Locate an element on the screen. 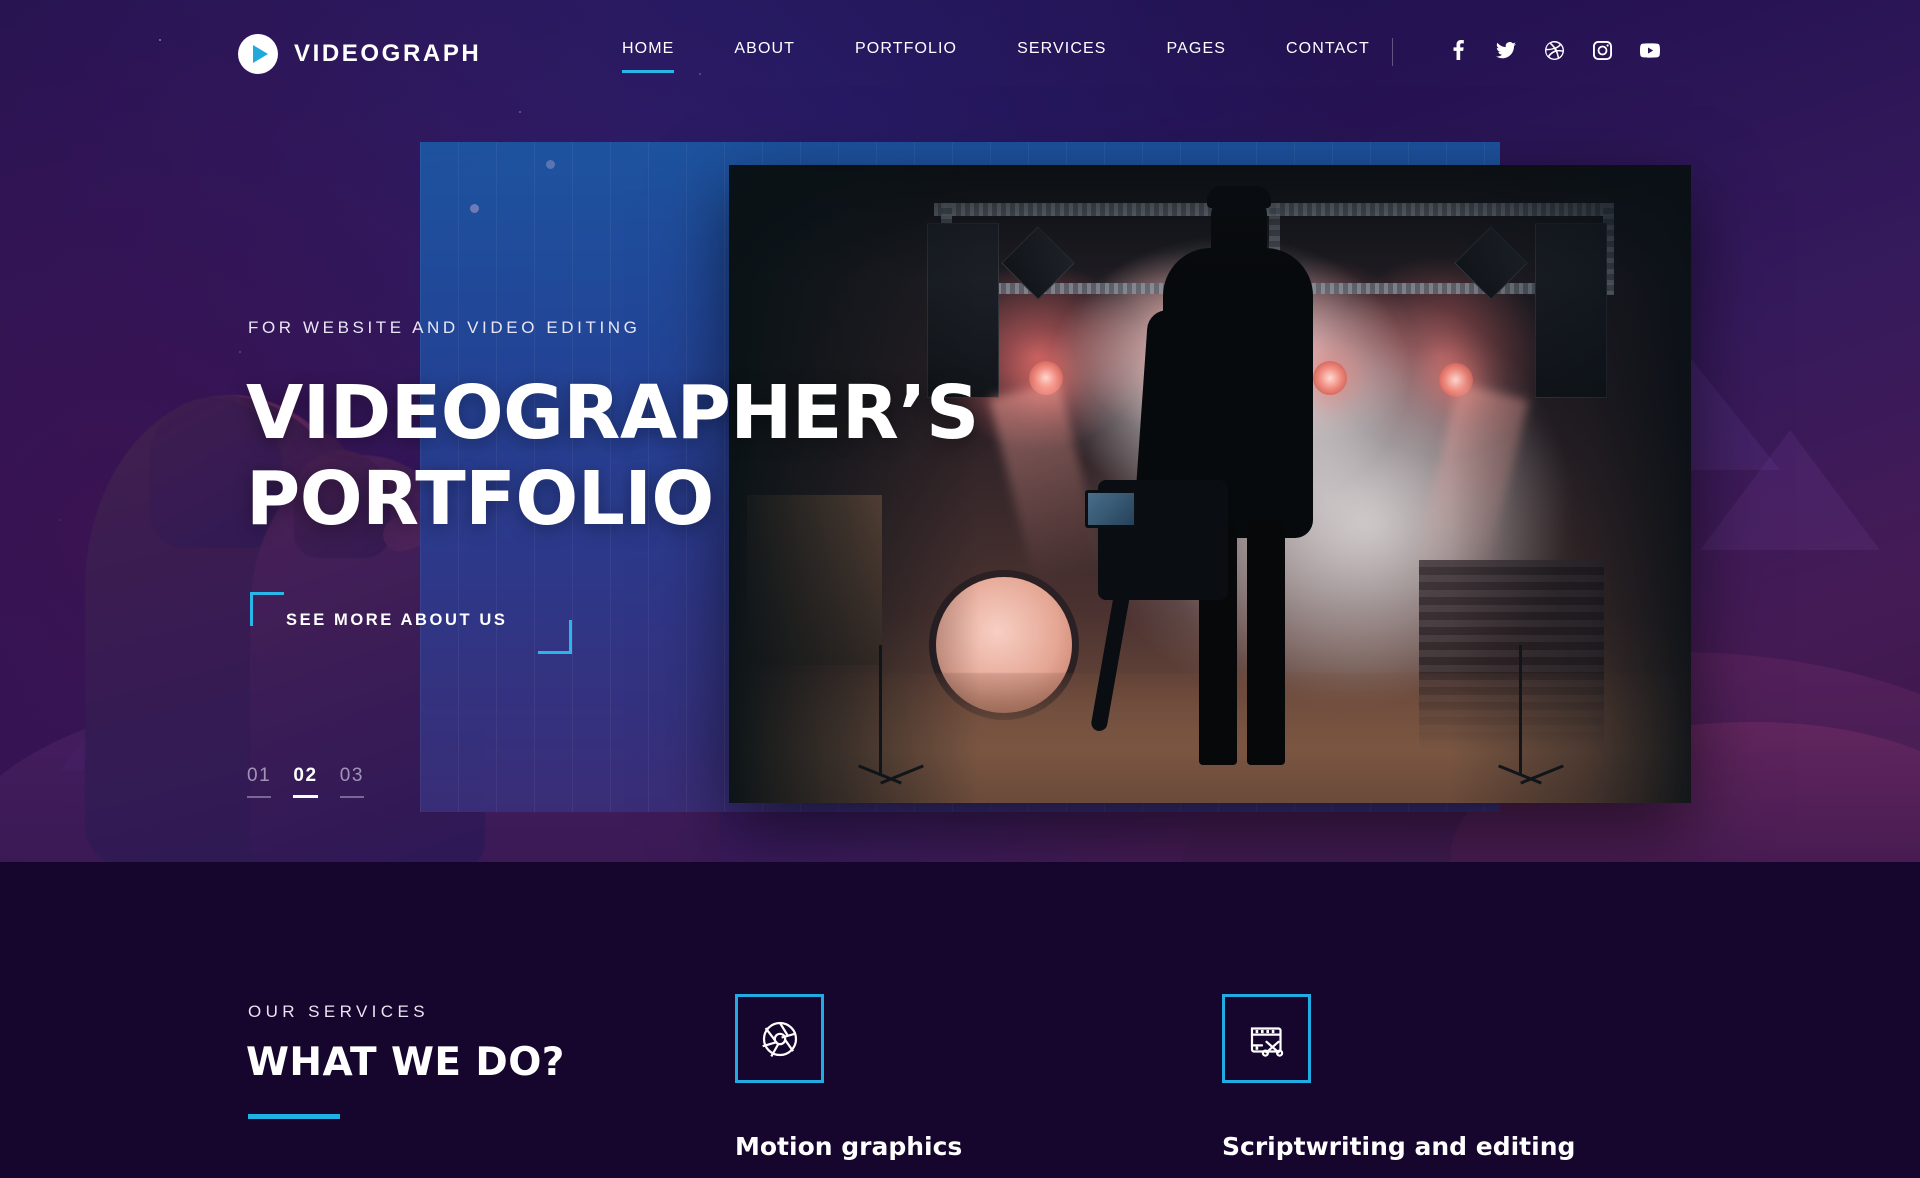  hero-title: VIDEOGRAPHER’S PORTFOLIO is located at coordinates (612, 456).